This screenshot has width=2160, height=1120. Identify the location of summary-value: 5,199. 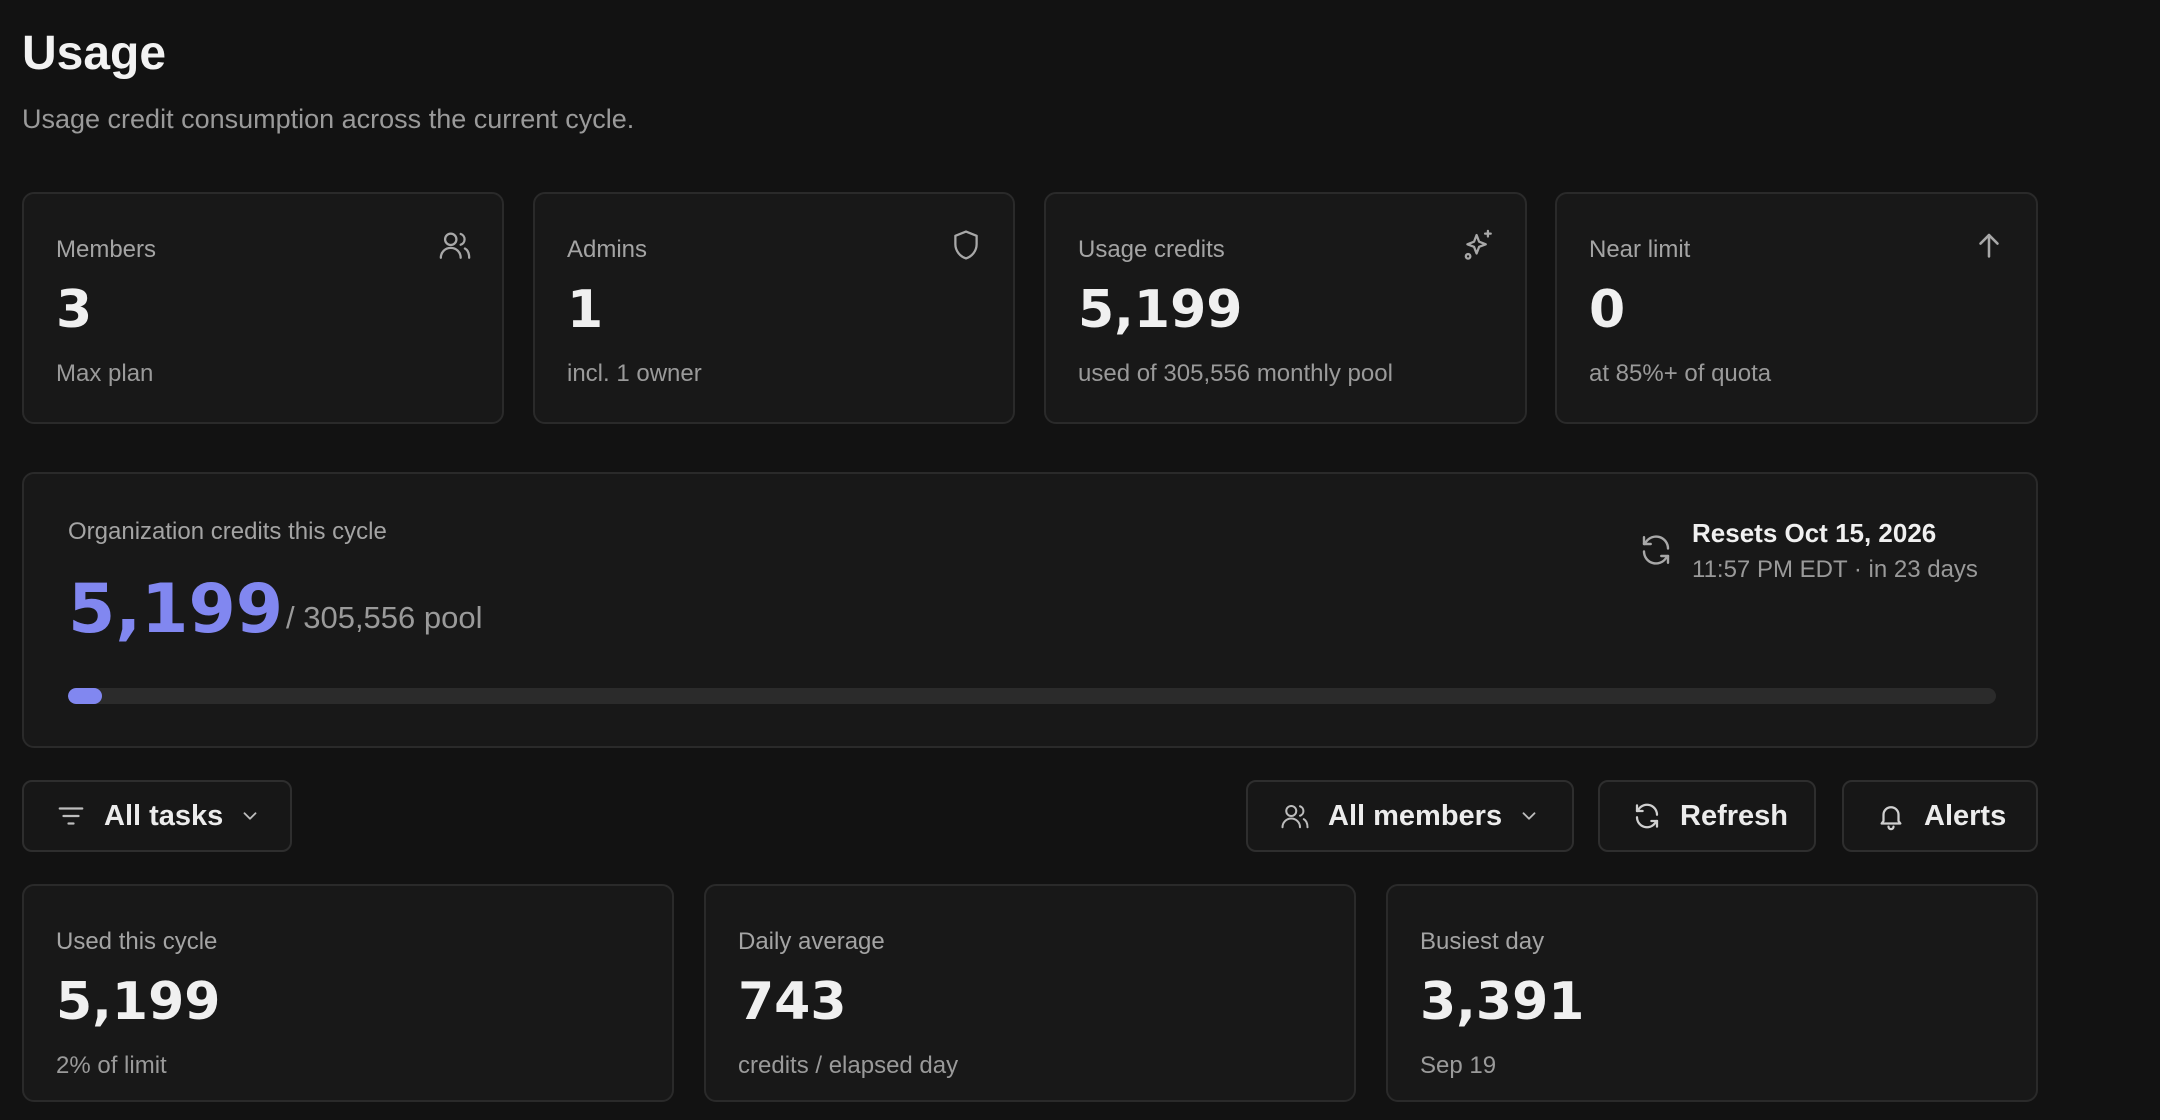
(138, 1002).